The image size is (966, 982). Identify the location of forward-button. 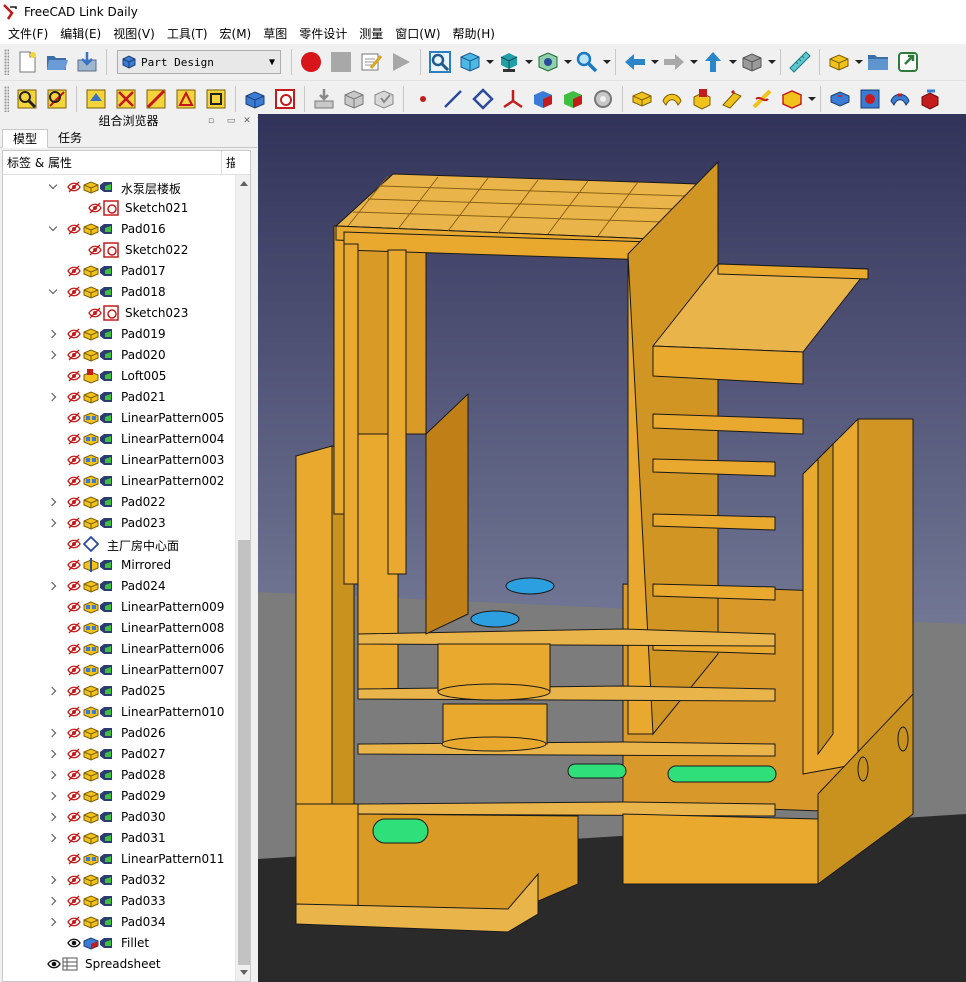
(674, 62).